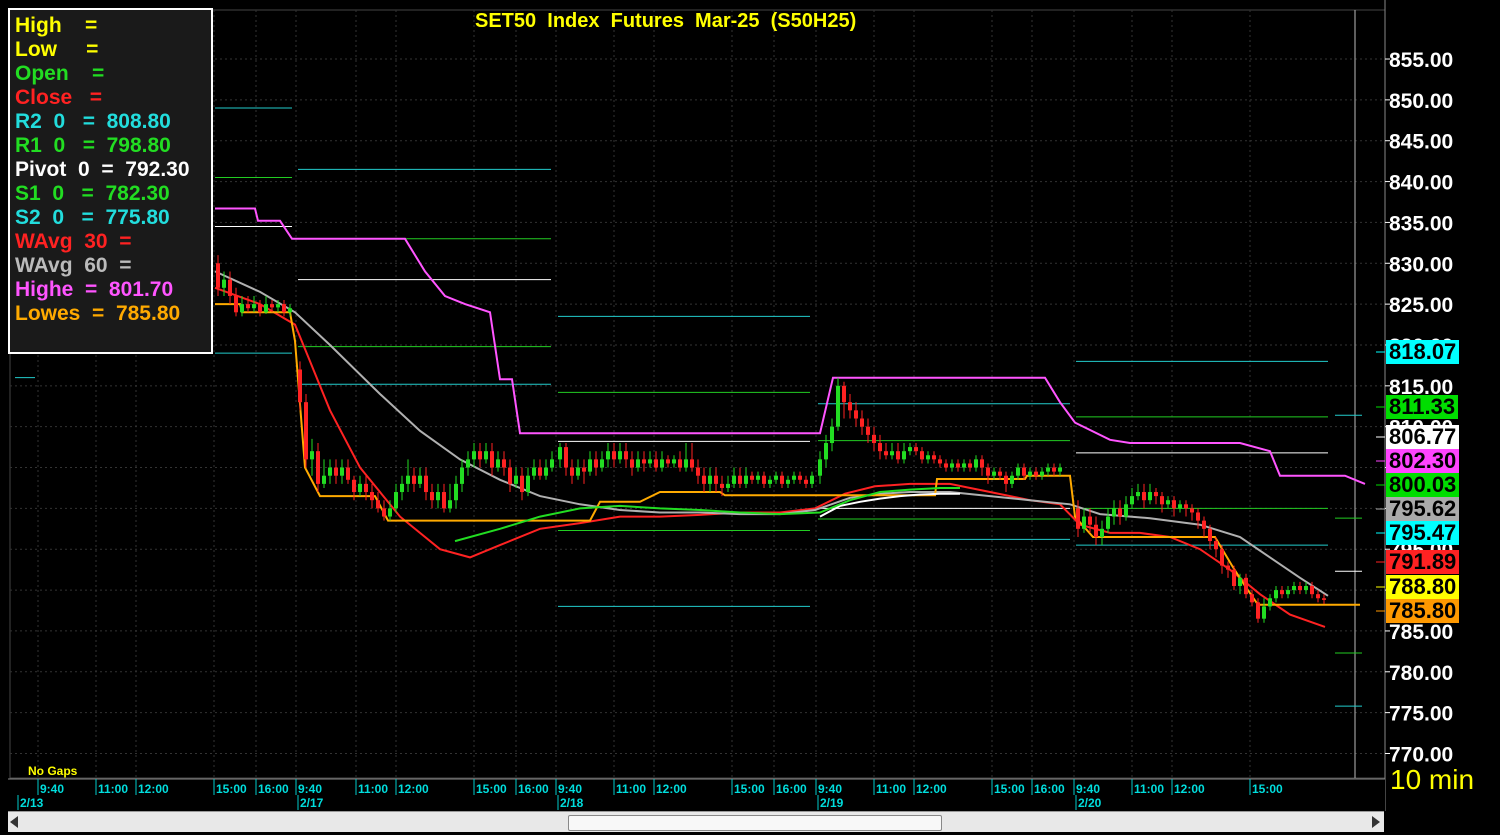 The image size is (1500, 835). What do you see at coordinates (1267, 789) in the screenshot?
I see `time-tick-label: 15:00` at bounding box center [1267, 789].